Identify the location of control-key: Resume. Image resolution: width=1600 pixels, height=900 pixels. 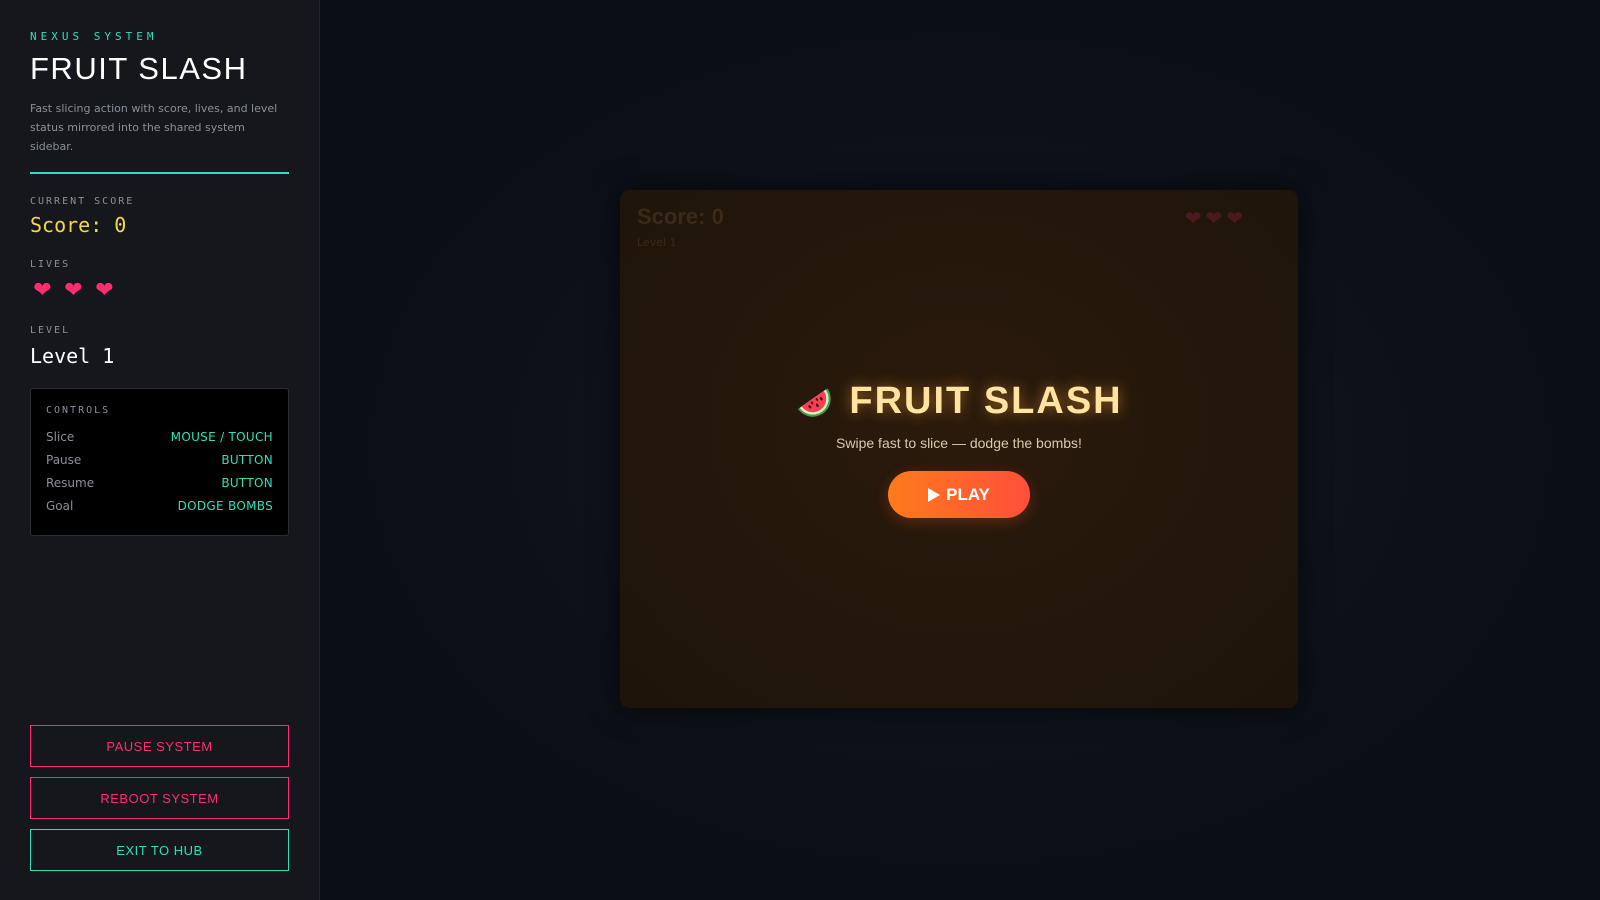
(70, 482).